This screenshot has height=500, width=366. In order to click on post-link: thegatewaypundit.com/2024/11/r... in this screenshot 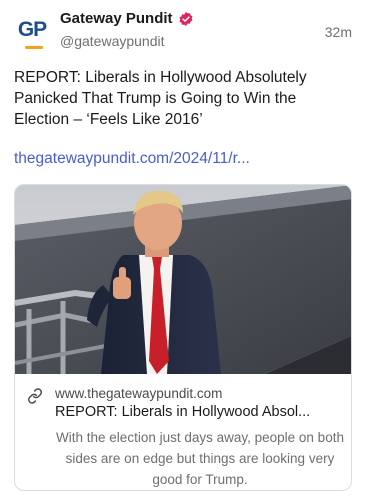, I will do `click(132, 159)`.